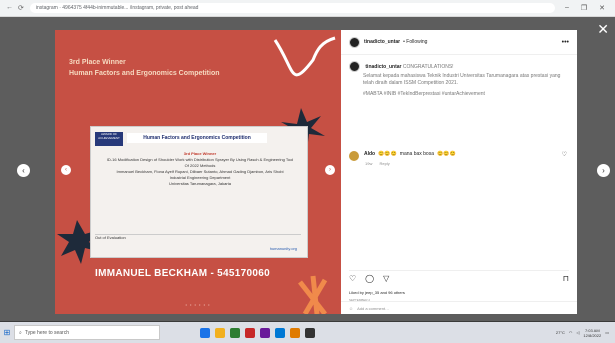 The image size is (615, 343). What do you see at coordinates (577, 332) in the screenshot?
I see `volume-icon: ◁` at bounding box center [577, 332].